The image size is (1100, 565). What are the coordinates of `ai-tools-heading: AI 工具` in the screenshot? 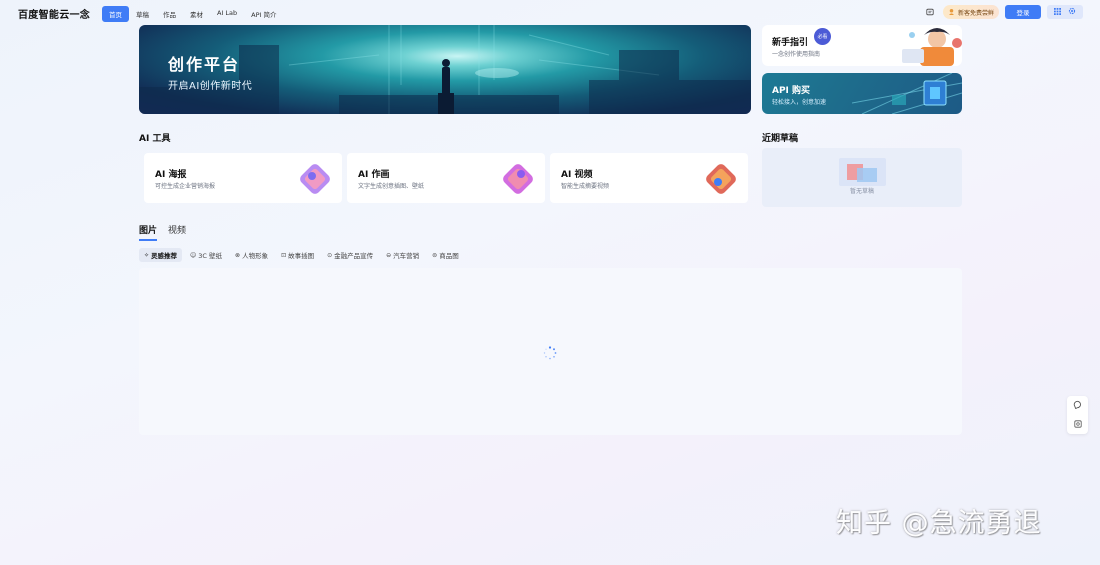 It's located at (155, 139).